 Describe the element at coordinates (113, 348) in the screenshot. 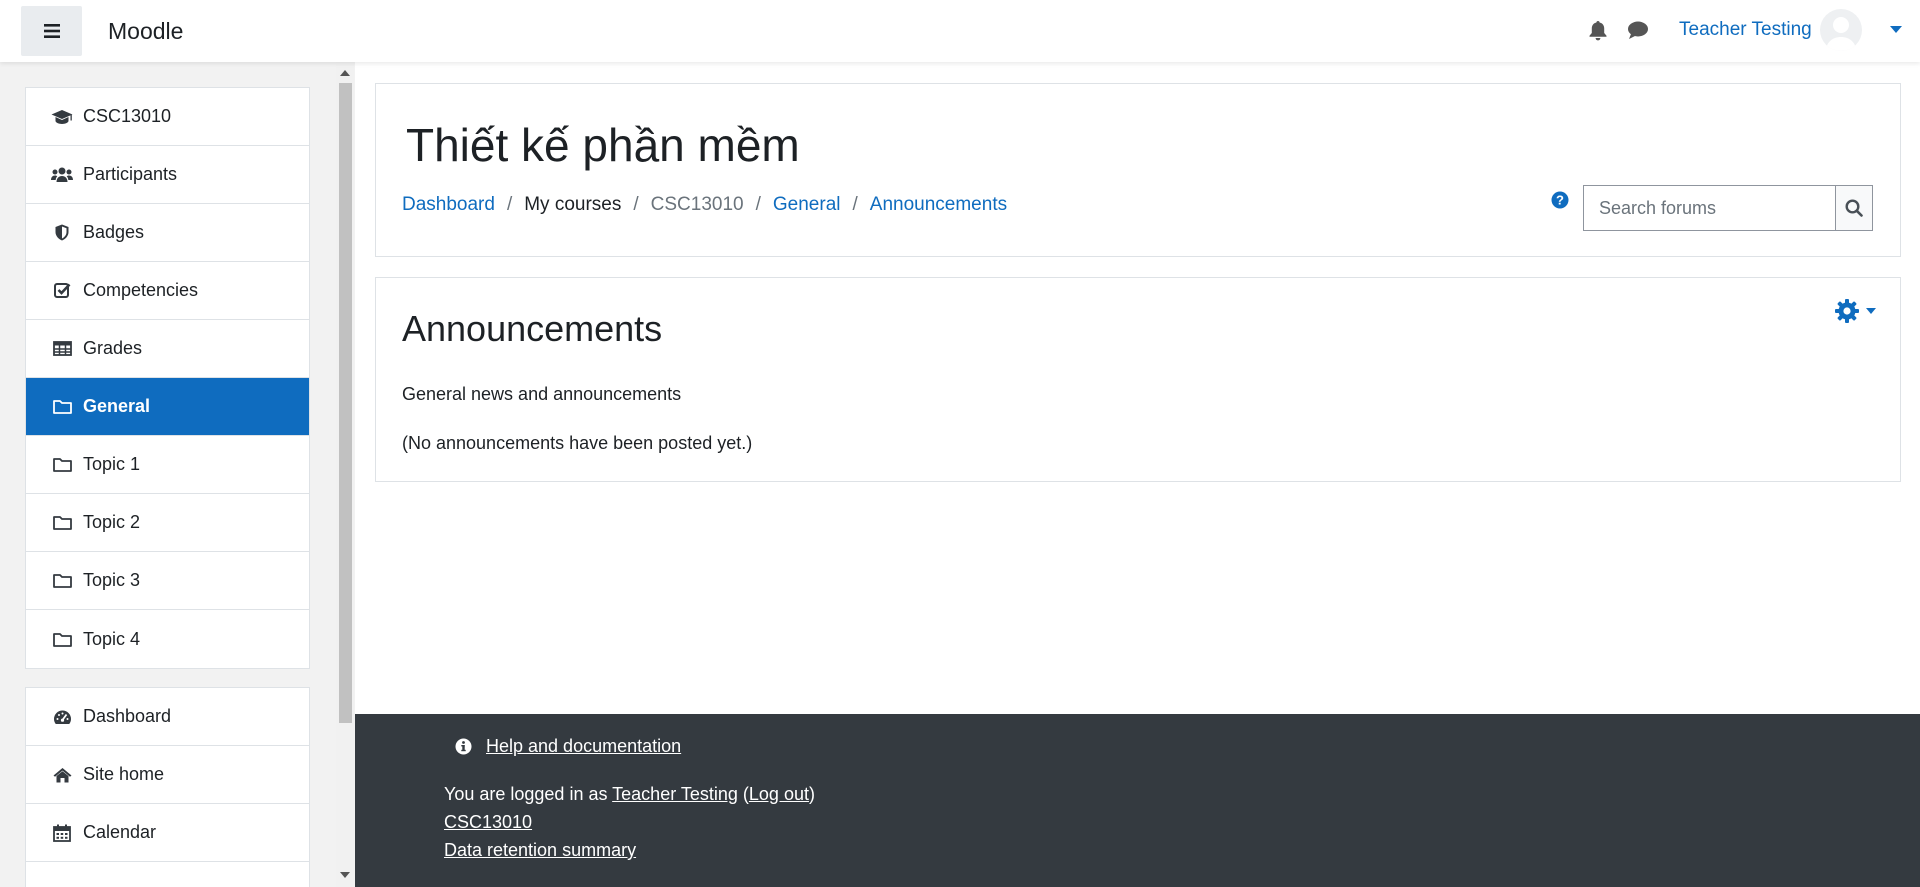

I see `sidebar-item-label: Grades` at that location.